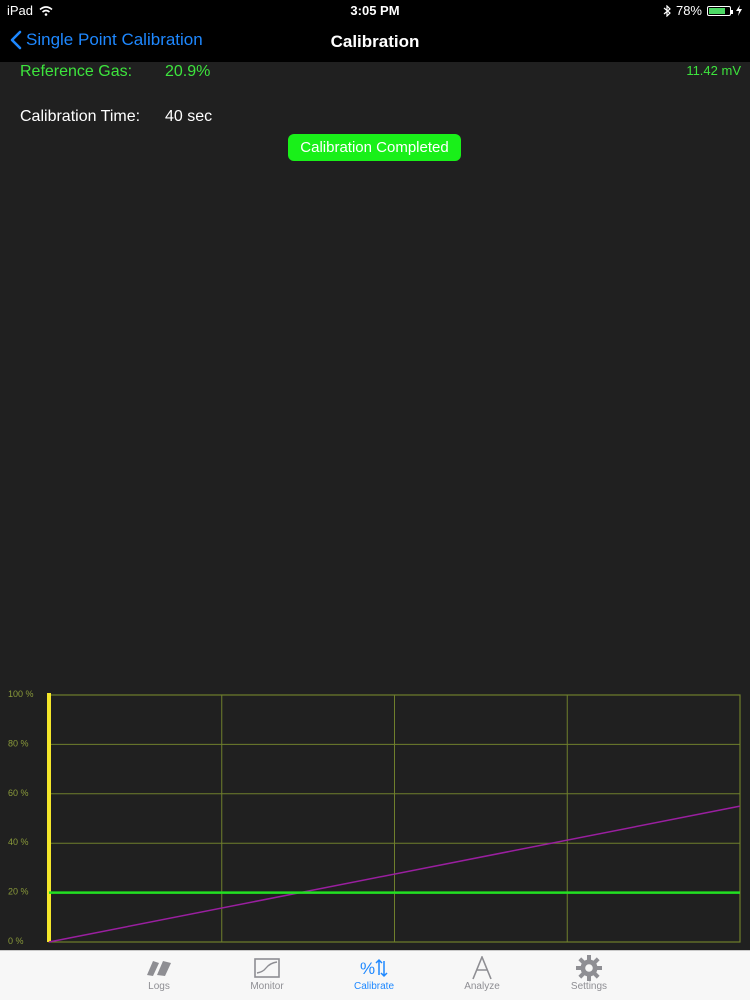 The height and width of the screenshot is (1000, 750). I want to click on charging-icon, so click(739, 10).